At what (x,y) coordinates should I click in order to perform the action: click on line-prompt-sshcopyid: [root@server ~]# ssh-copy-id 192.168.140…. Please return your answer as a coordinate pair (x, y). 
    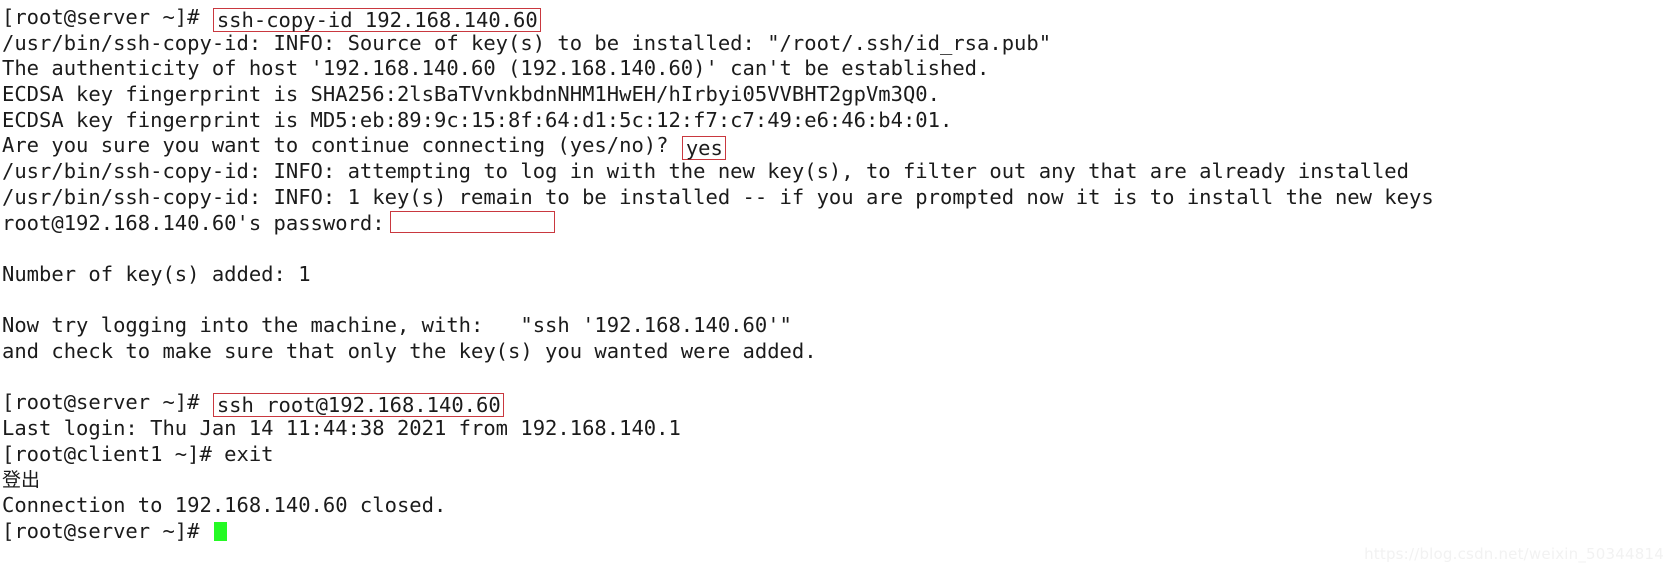
    Looking at the image, I should click on (839, 18).